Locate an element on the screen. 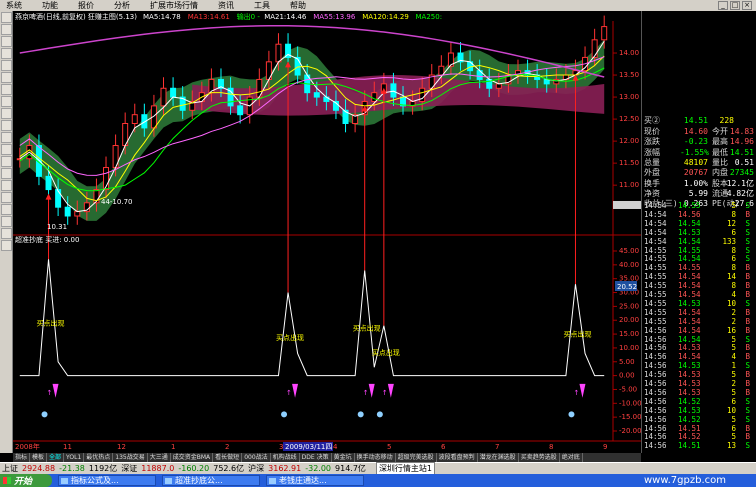 This screenshot has height=487, width=756. formula-tab-18: 绝对底 is located at coordinates (571, 457).